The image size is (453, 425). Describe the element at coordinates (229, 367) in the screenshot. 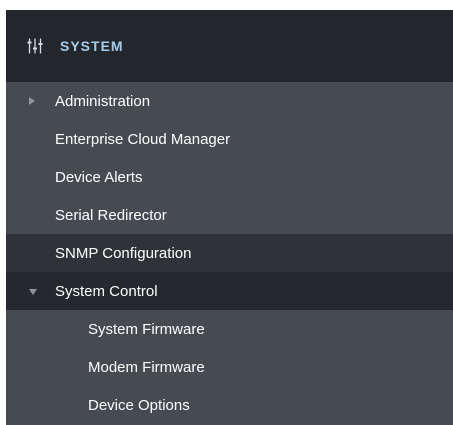

I see `nav-subitem-modem-firmware: Modem Firmware` at that location.